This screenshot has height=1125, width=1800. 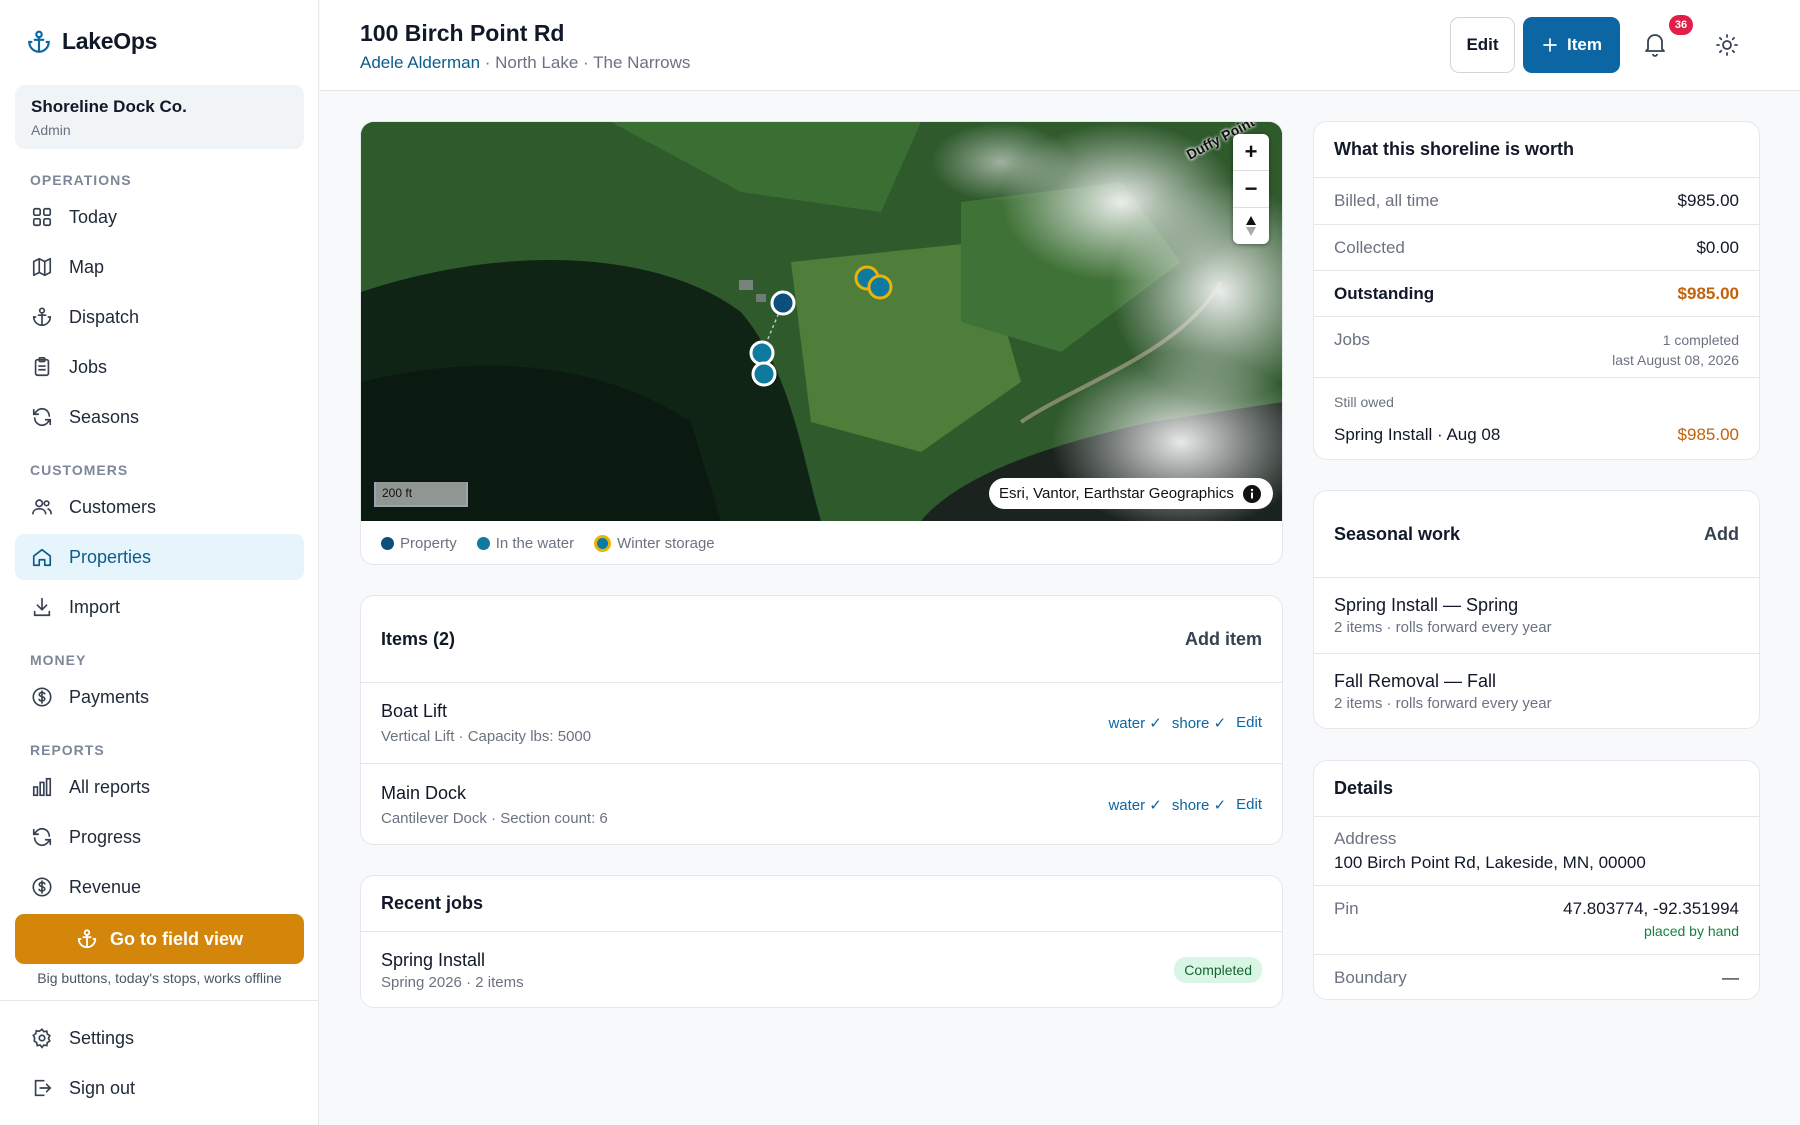 I want to click on pin-label: Pin, so click(x=1346, y=908).